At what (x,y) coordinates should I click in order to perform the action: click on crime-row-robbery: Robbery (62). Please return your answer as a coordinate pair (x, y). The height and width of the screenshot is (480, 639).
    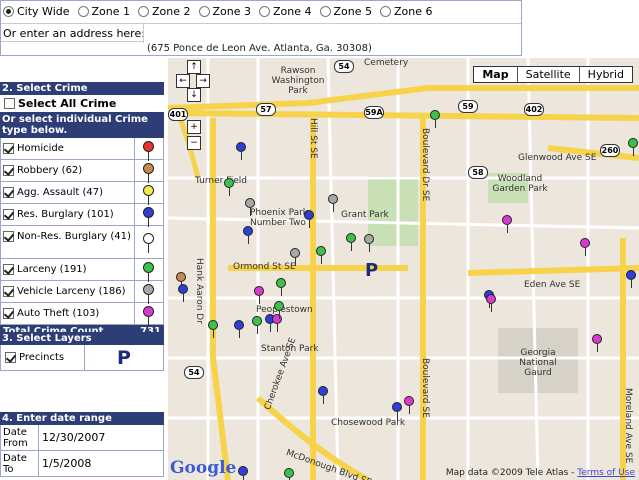
    Looking at the image, I should click on (82, 171).